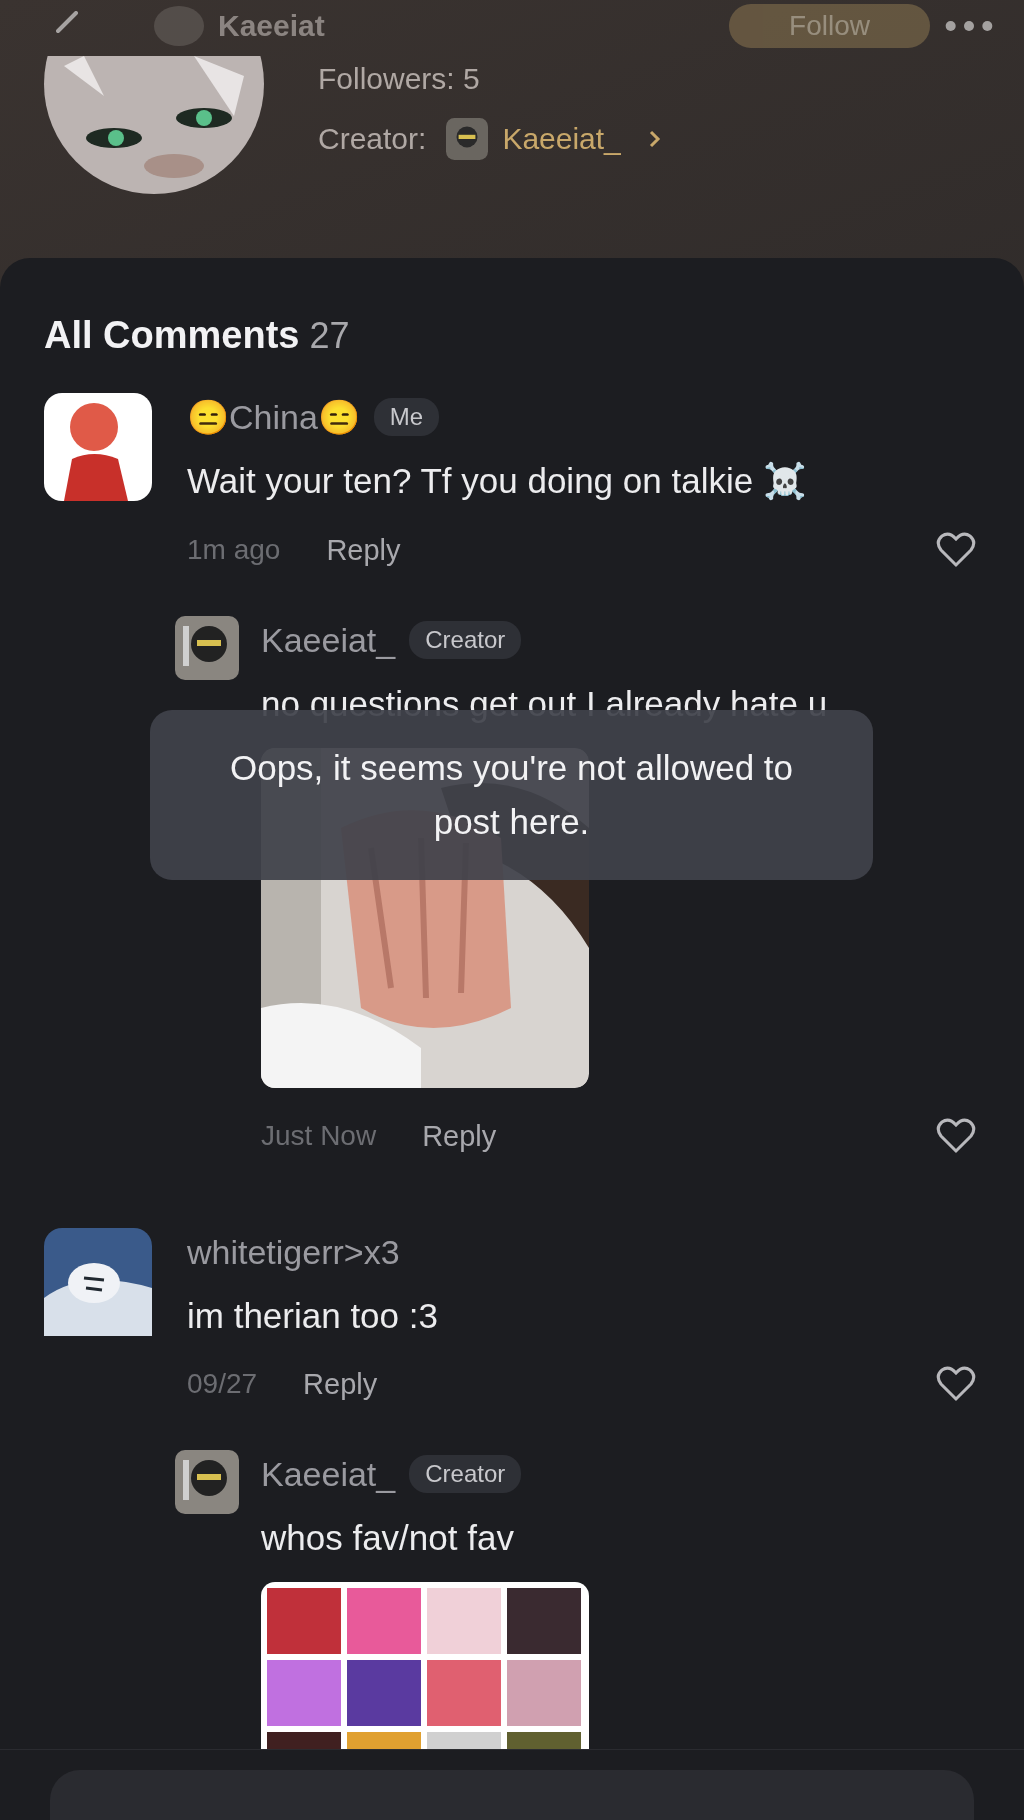 The image size is (1024, 1820). Describe the element at coordinates (372, 139) in the screenshot. I see `creator-label: Creator:` at that location.